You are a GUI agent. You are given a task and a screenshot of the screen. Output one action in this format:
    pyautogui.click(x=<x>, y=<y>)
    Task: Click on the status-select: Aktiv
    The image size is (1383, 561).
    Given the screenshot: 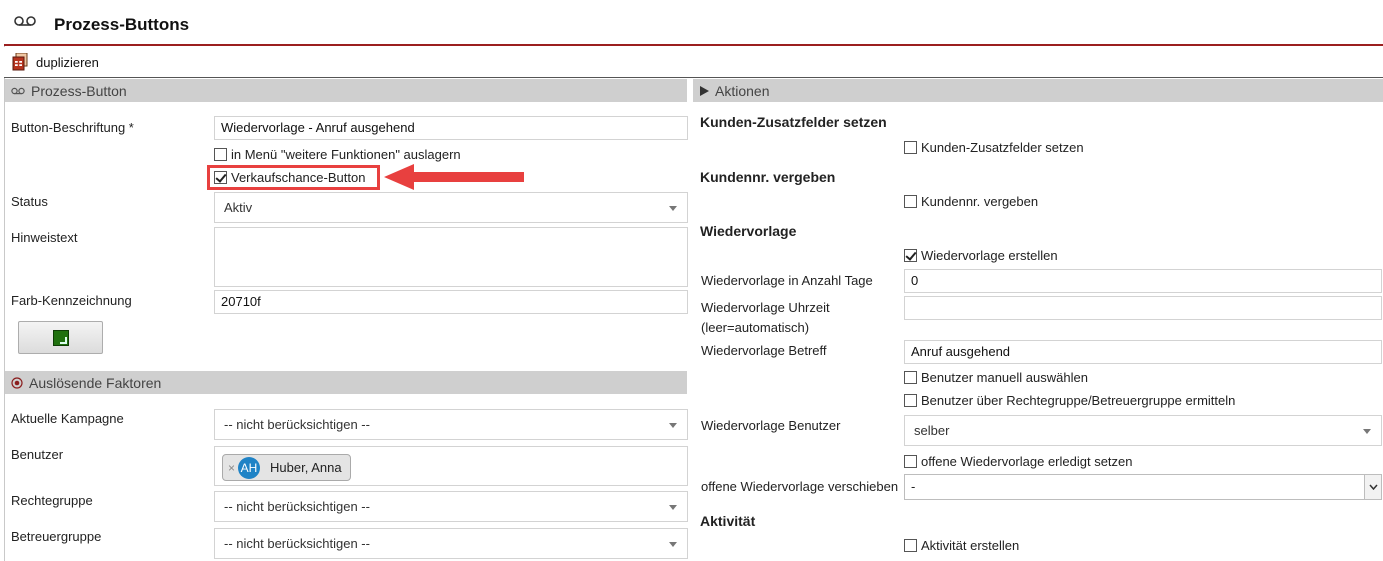 What is the action you would take?
    pyautogui.click(x=451, y=207)
    